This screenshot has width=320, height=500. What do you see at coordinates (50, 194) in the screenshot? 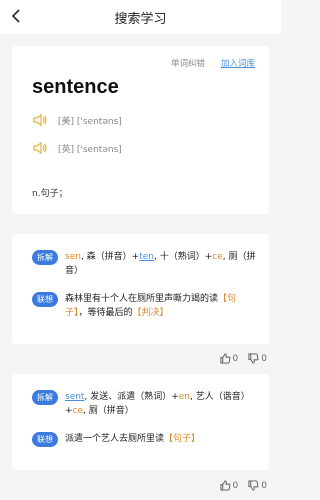
I see `word-meaning: n.句子；` at bounding box center [50, 194].